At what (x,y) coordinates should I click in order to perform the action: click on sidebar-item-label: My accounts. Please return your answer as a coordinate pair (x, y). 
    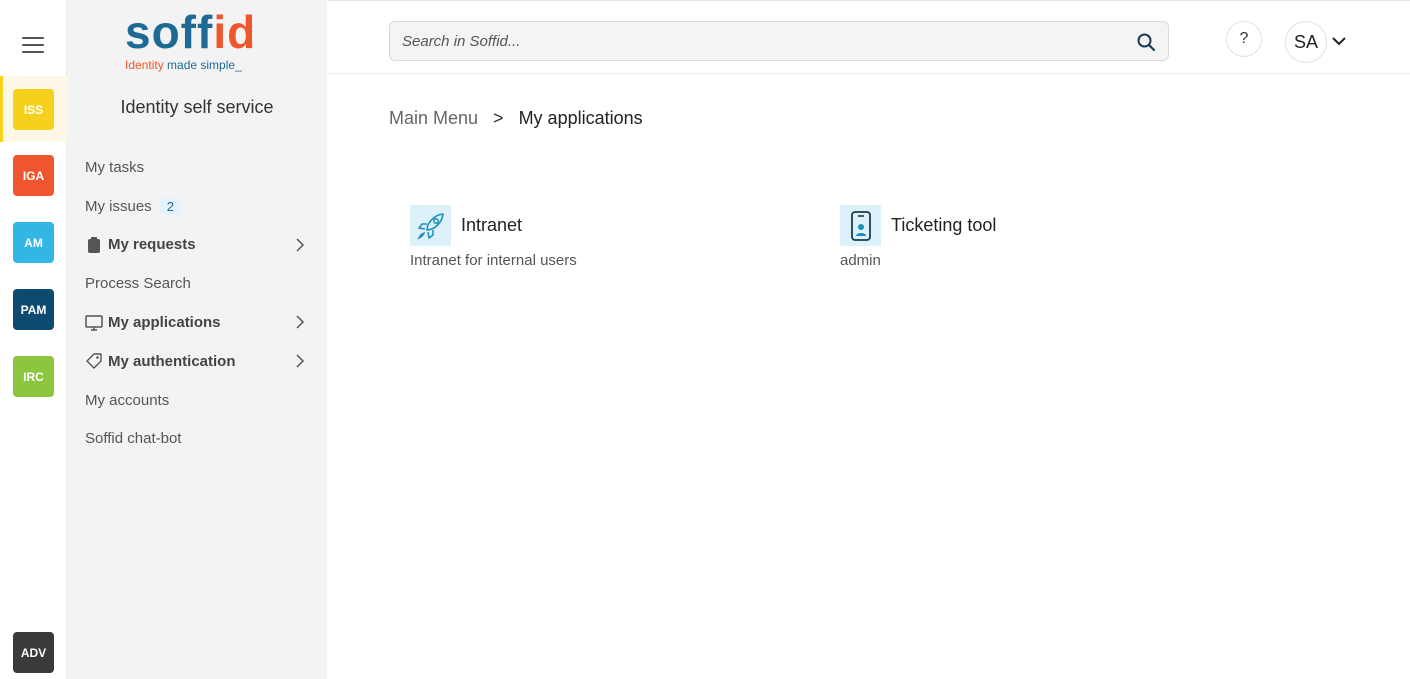
    Looking at the image, I should click on (127, 400).